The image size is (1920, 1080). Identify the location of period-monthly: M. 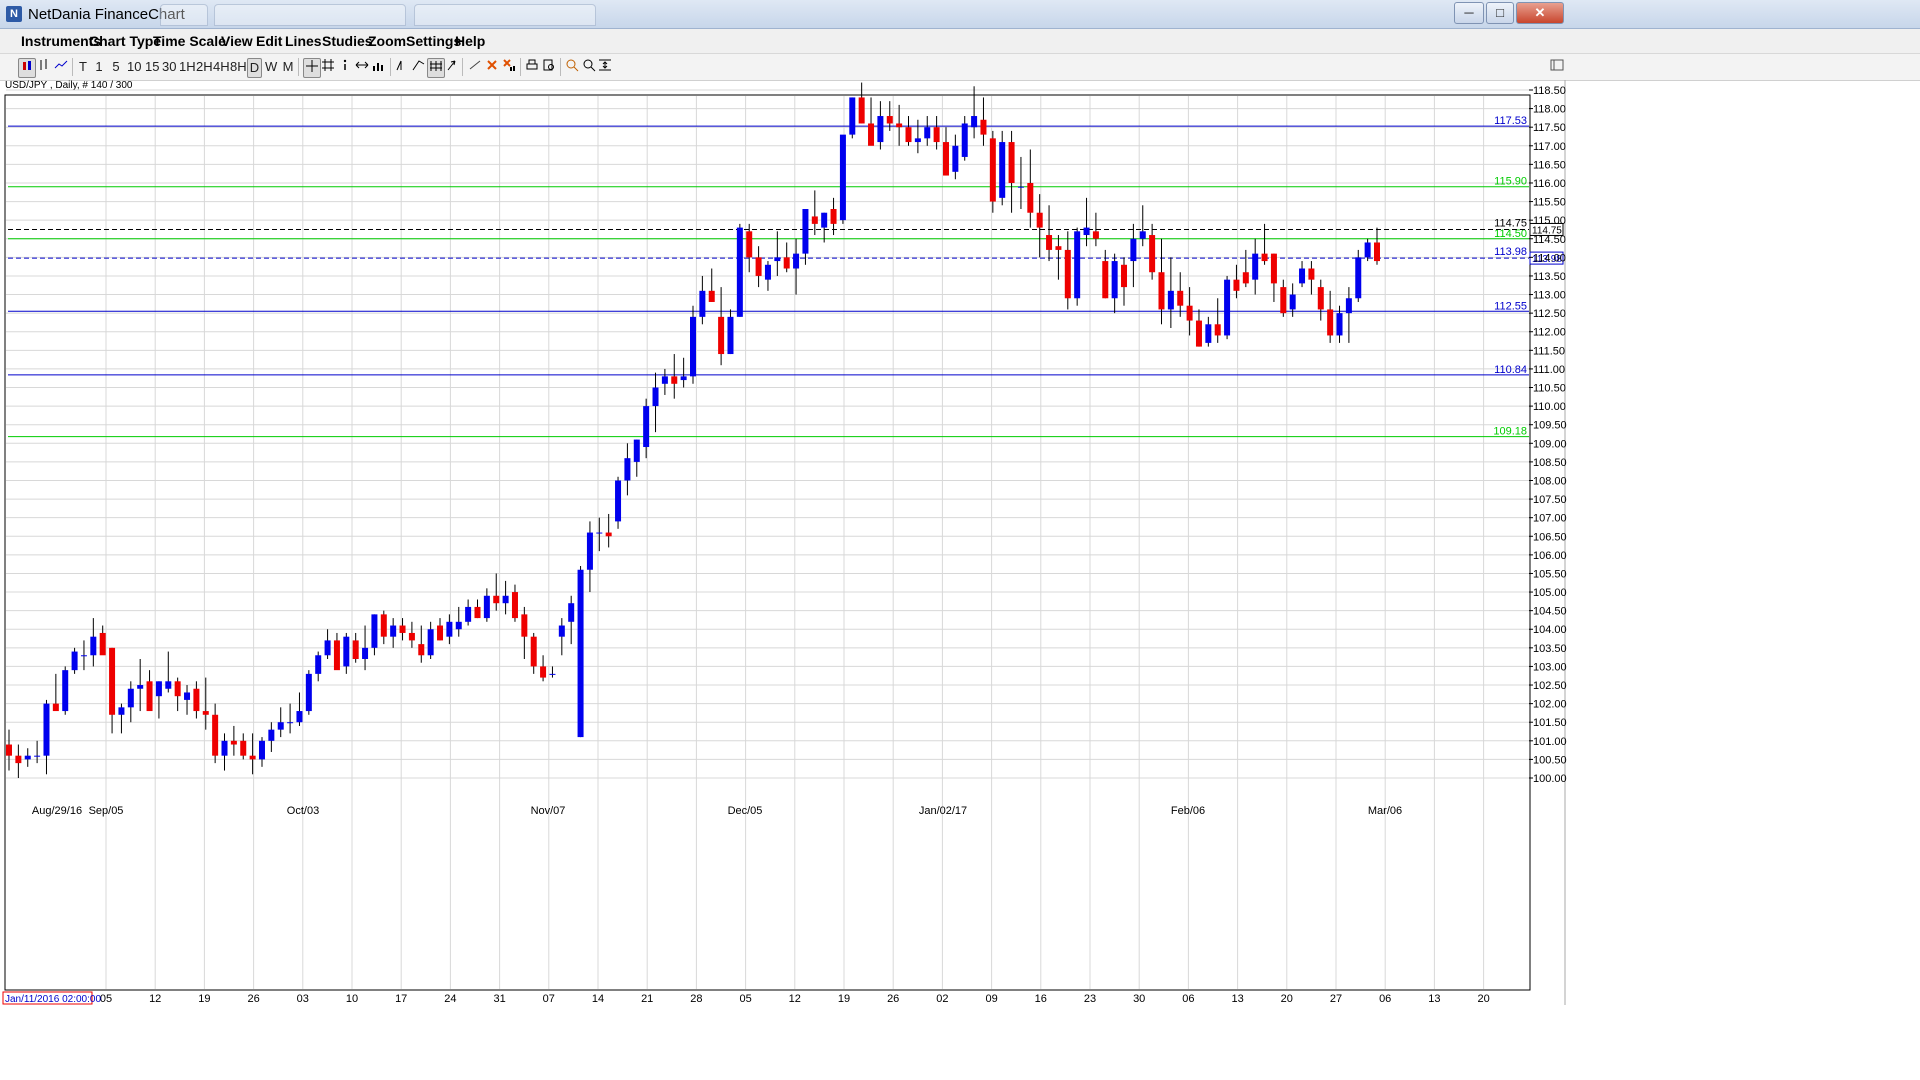
(288, 67).